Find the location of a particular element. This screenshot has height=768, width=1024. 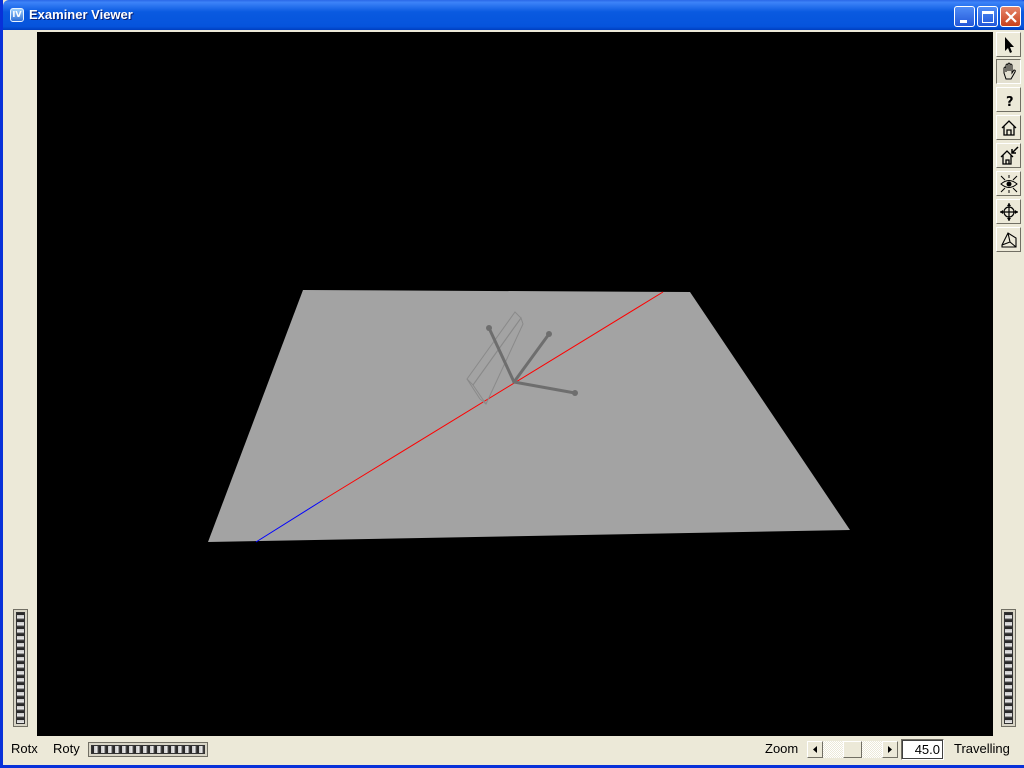

perspective-cube-icon is located at coordinates (1009, 240).